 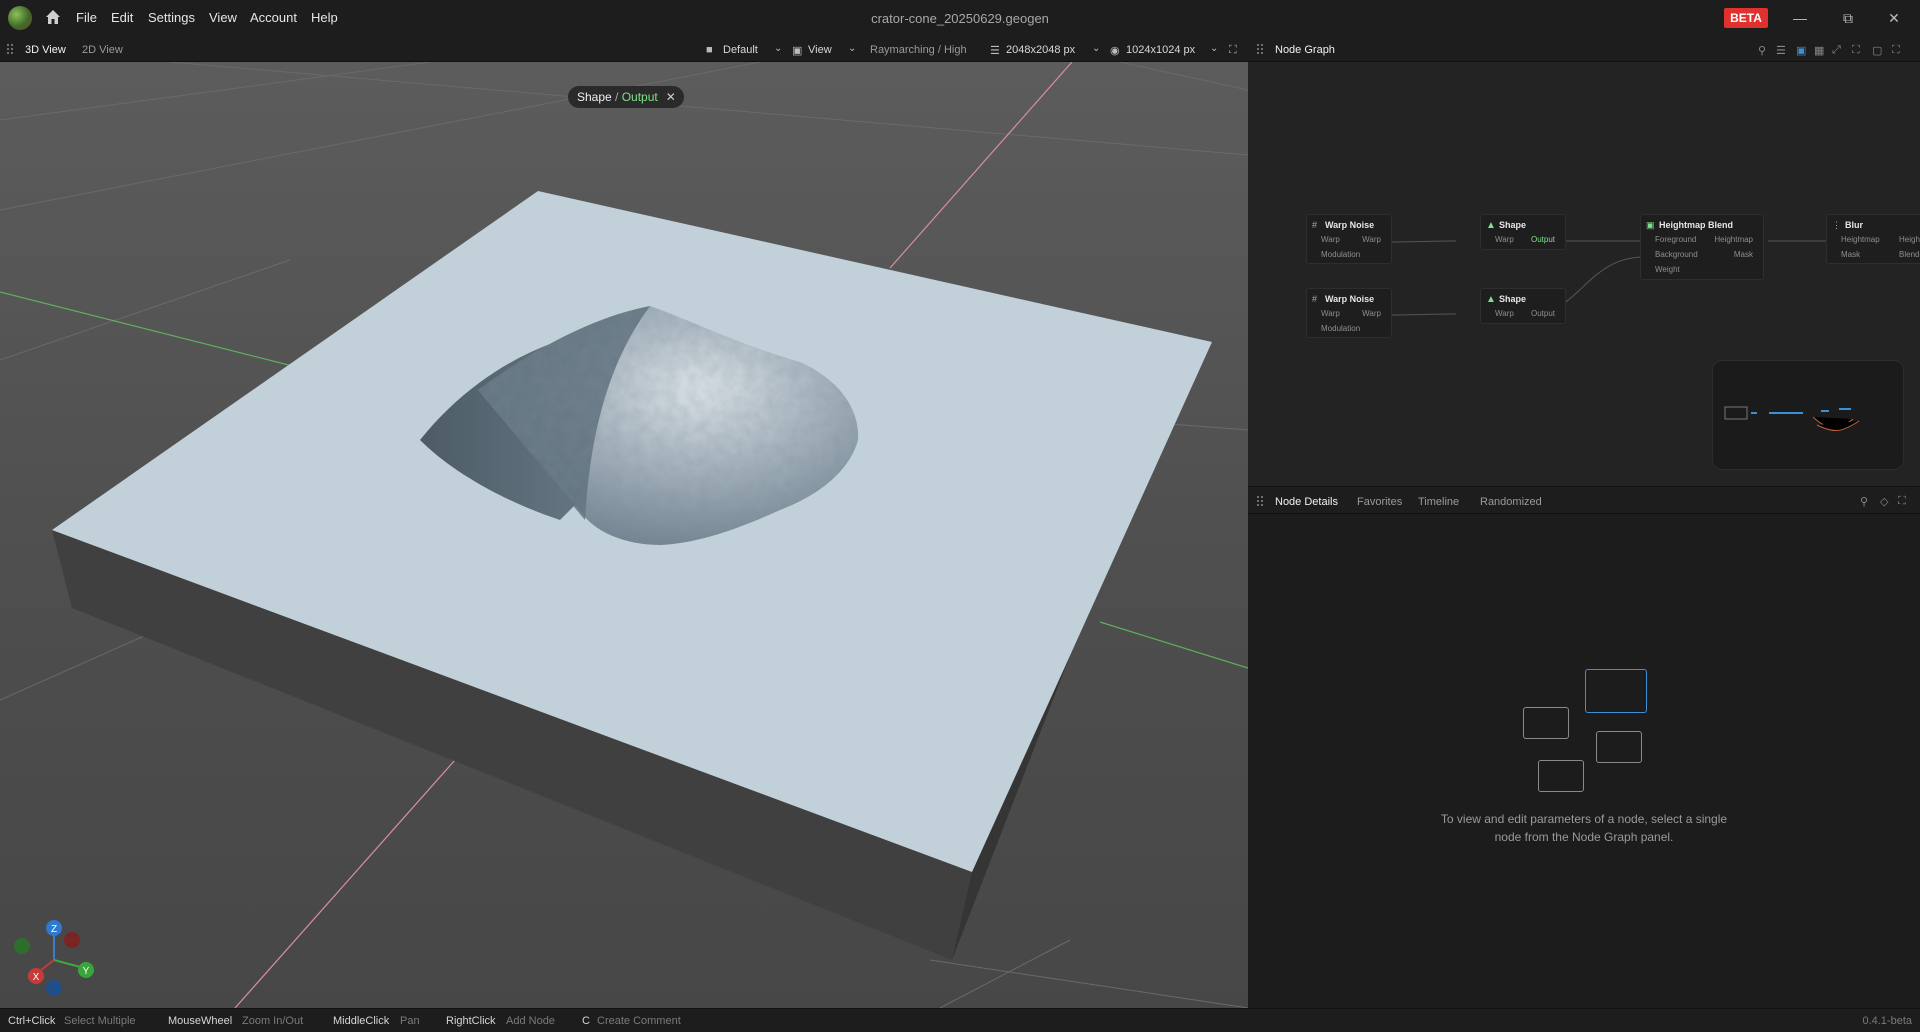 What do you see at coordinates (820, 50) in the screenshot?
I see `view-menu: View` at bounding box center [820, 50].